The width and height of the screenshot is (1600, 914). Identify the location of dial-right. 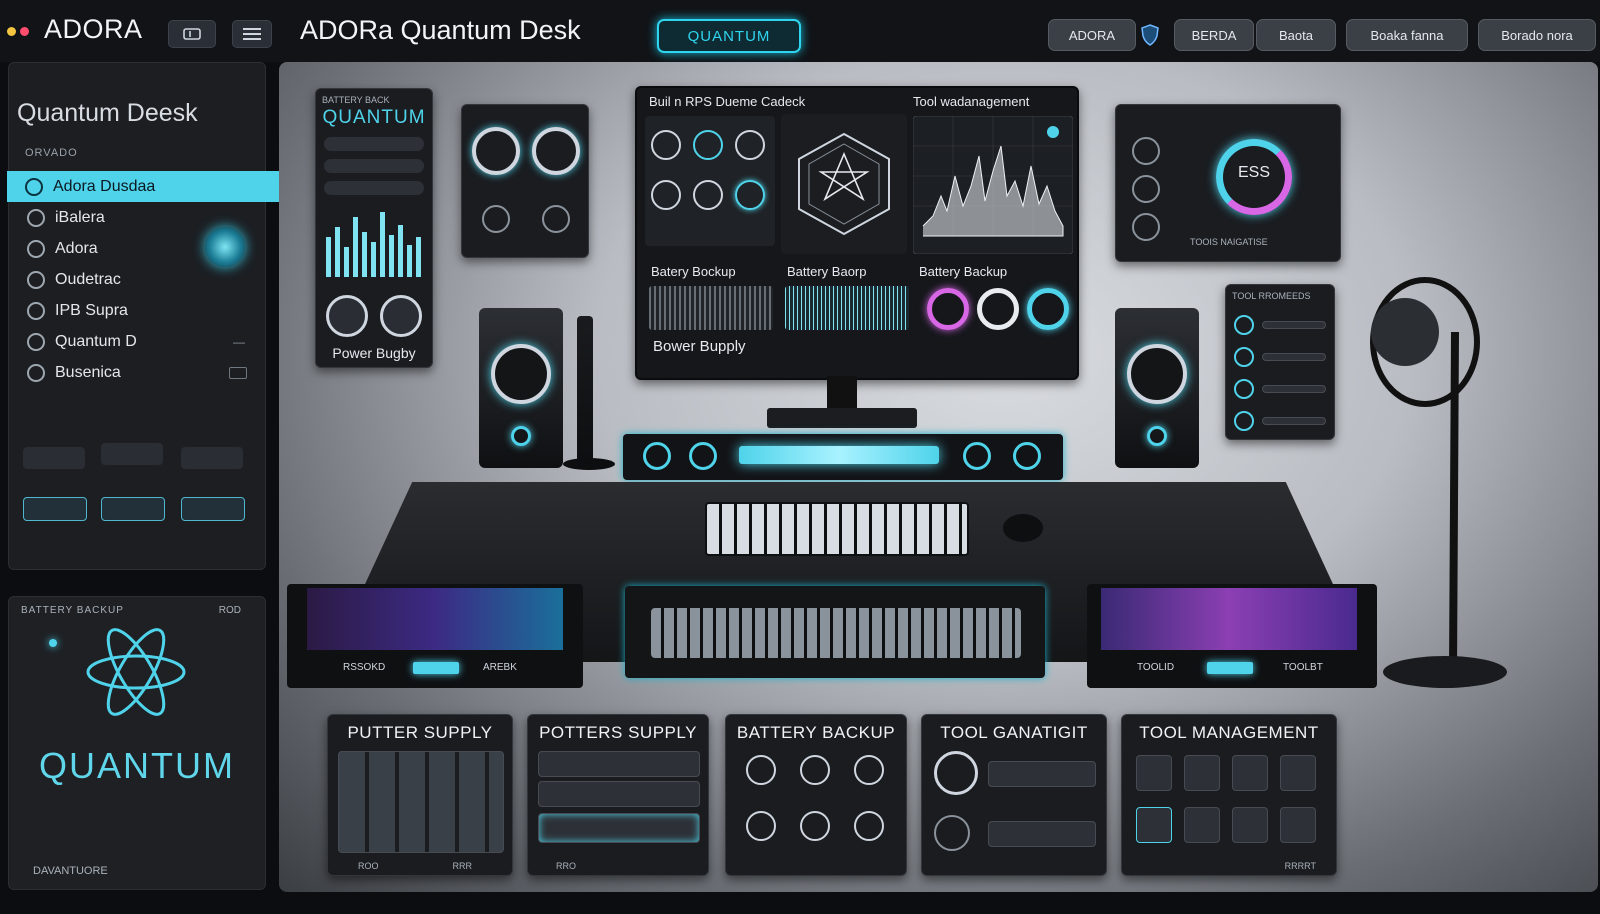
(401, 316).